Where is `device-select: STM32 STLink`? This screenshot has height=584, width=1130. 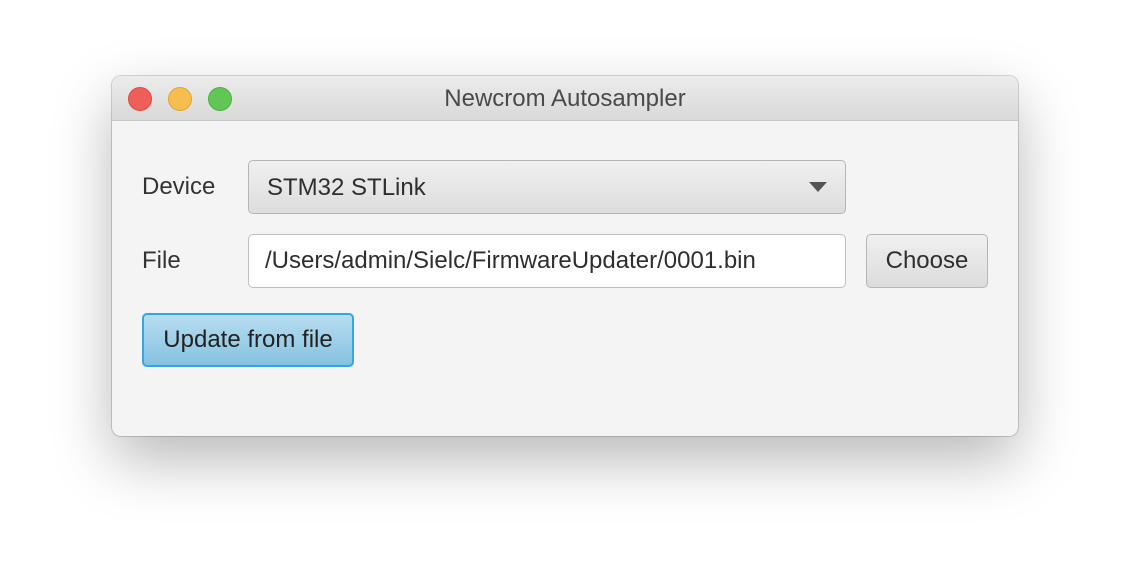
device-select: STM32 STLink is located at coordinates (547, 187).